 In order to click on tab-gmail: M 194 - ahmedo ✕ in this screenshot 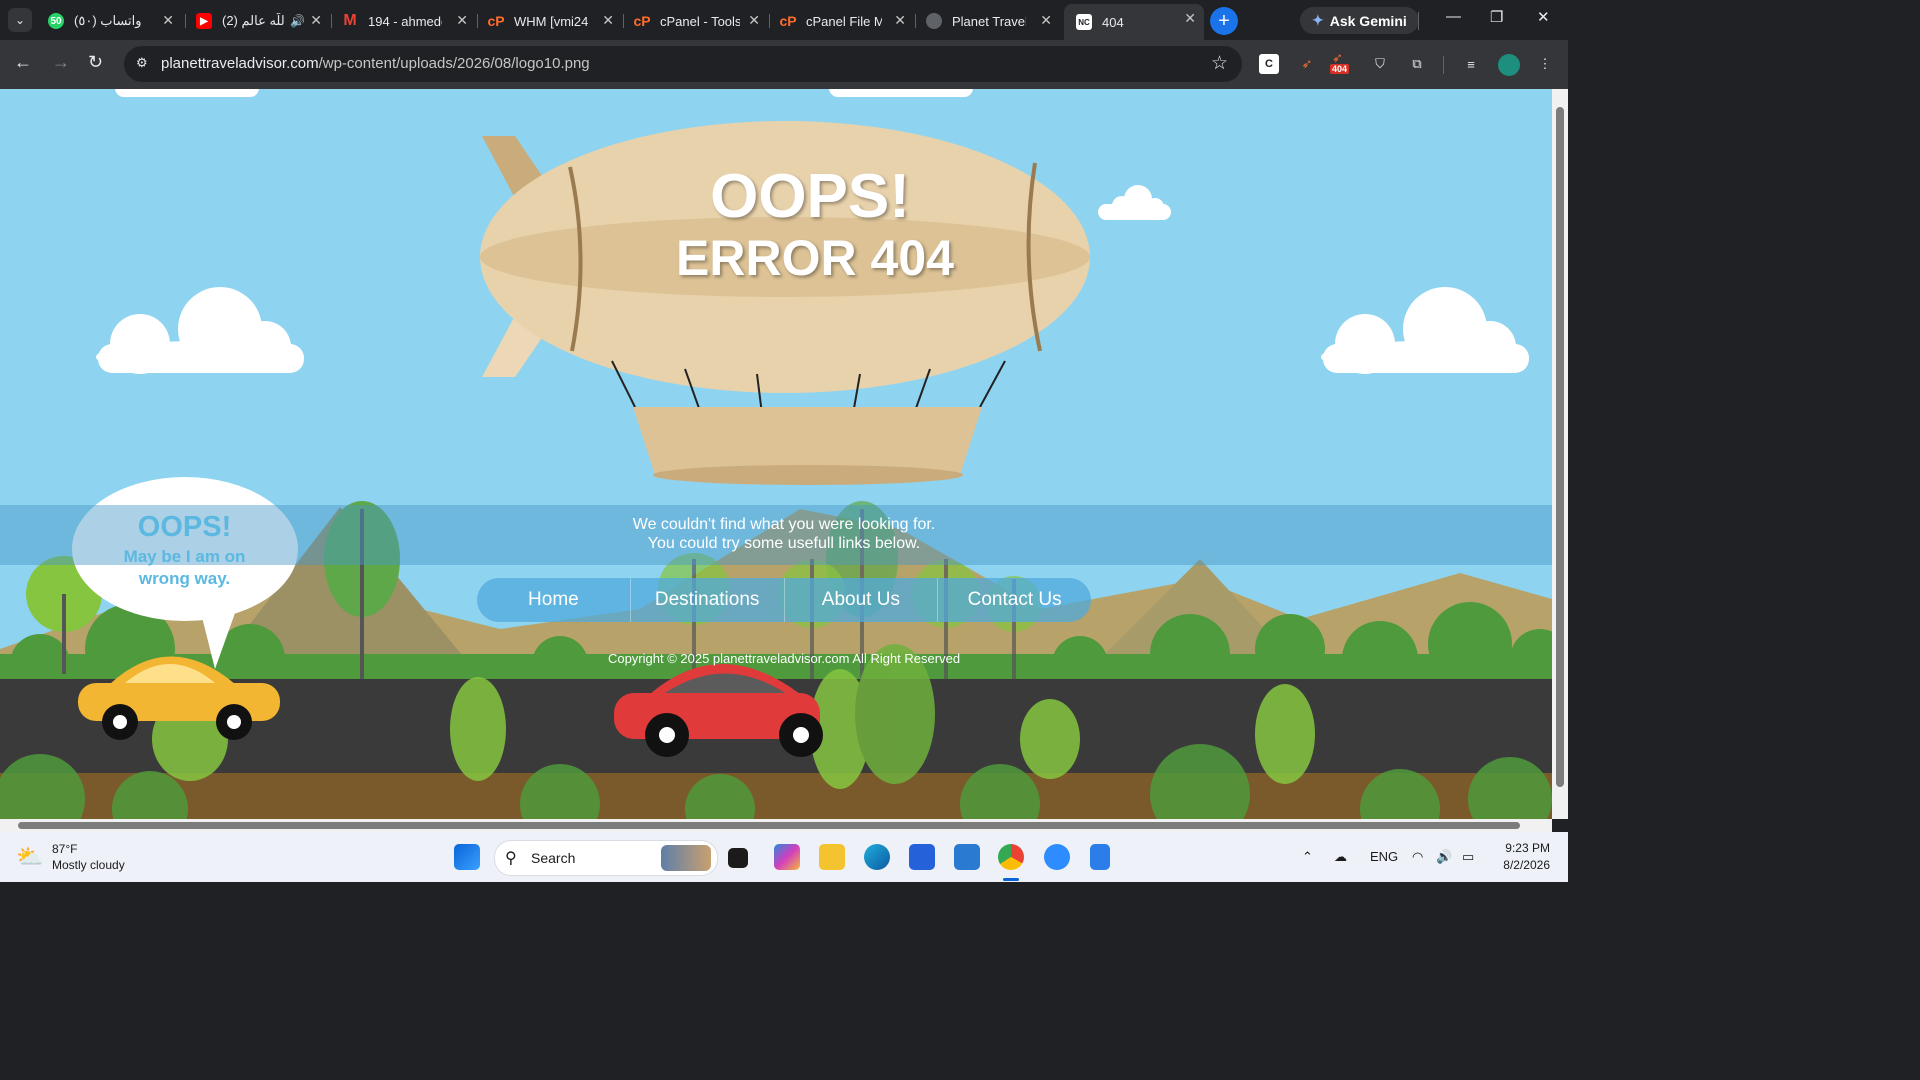, I will do `click(403, 21)`.